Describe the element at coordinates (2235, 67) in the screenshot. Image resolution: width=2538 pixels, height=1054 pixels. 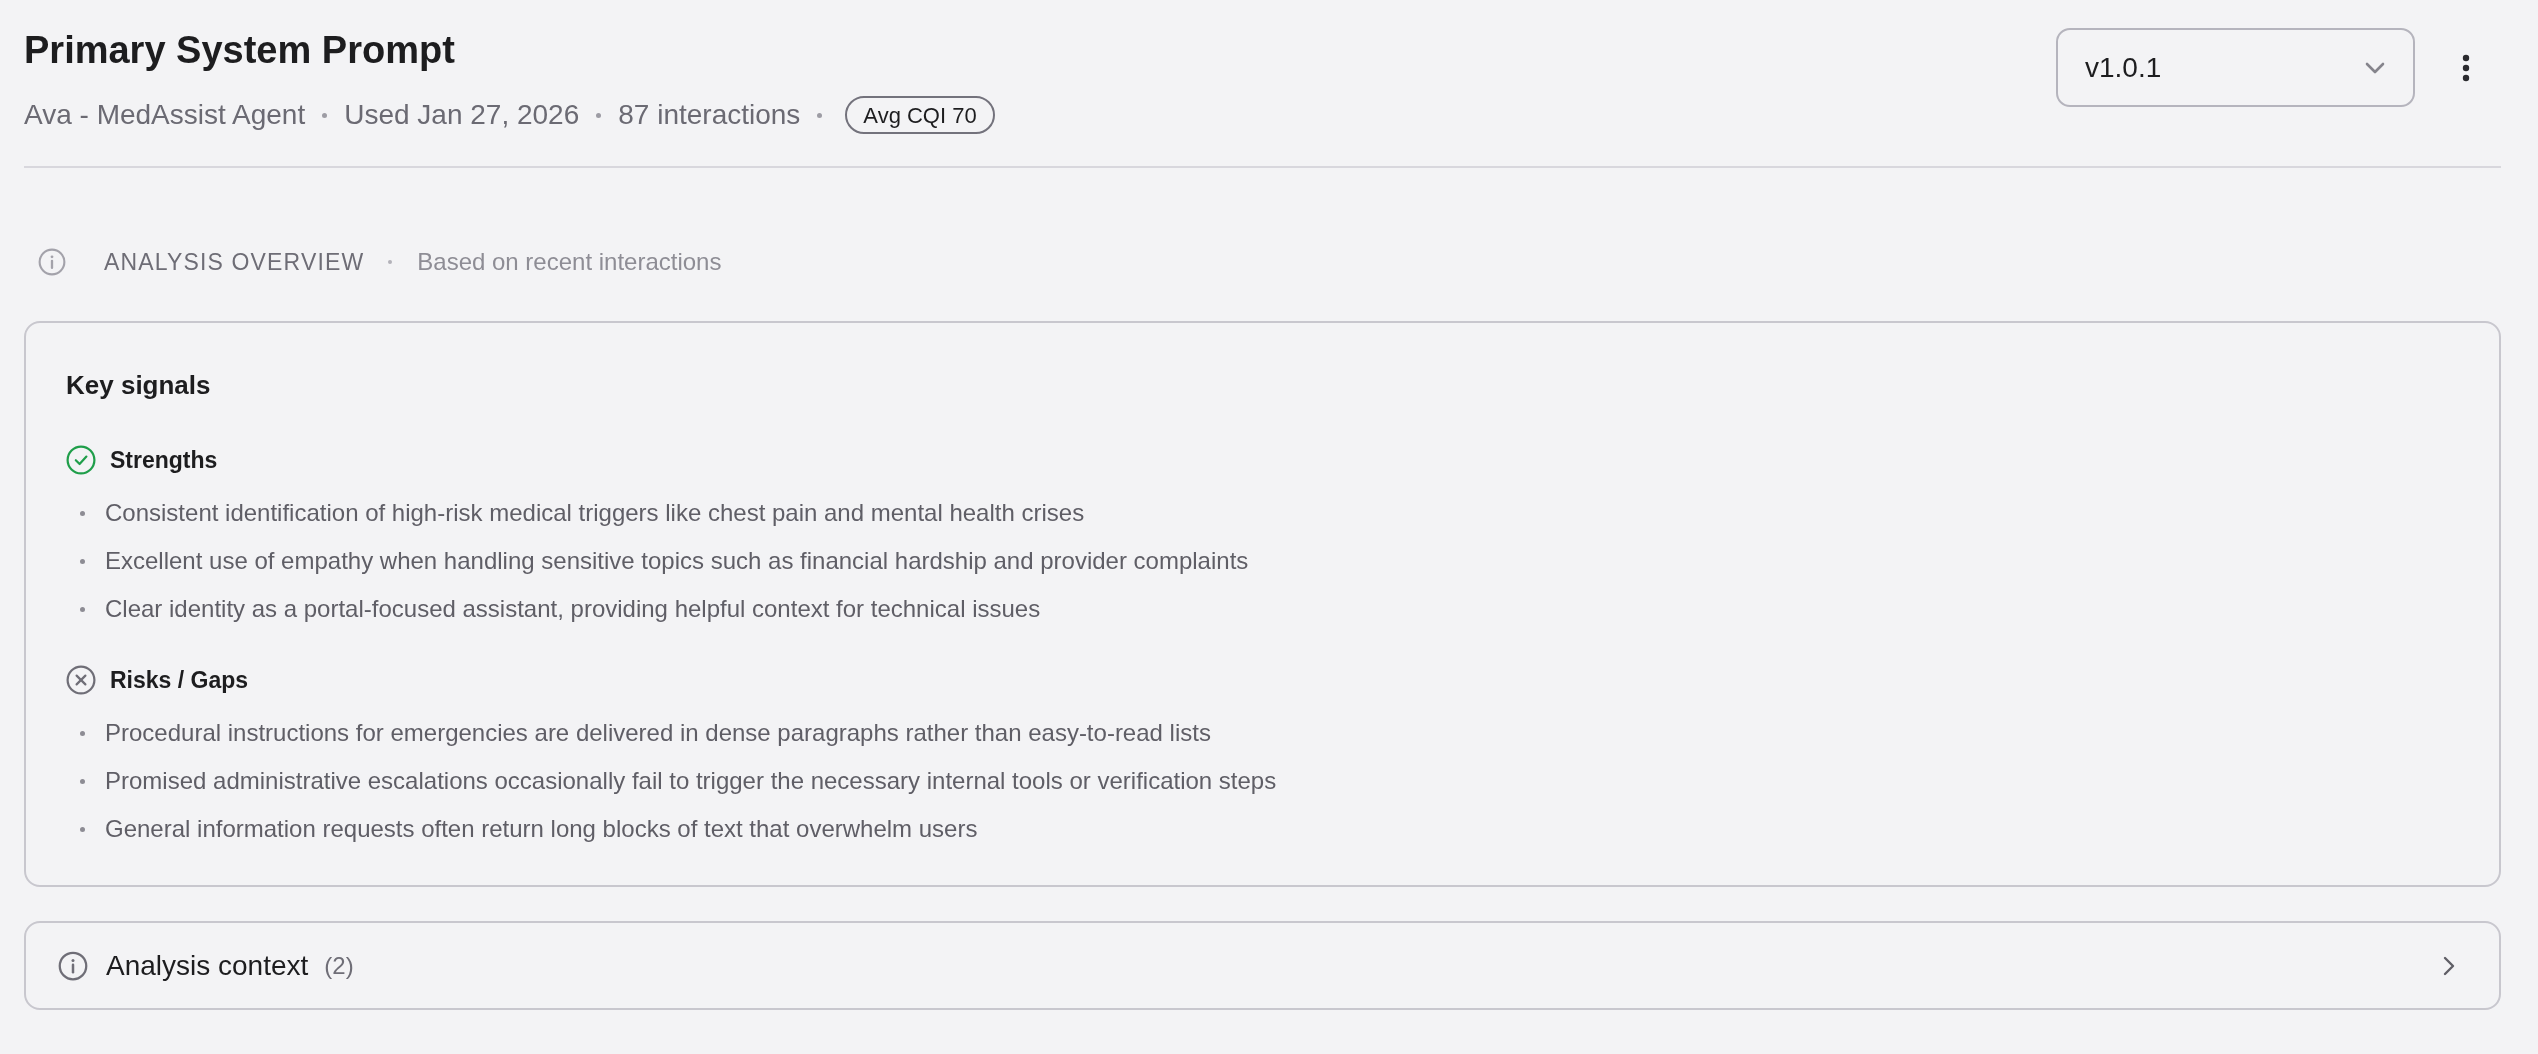
I see `version-select: v1.0.1` at that location.